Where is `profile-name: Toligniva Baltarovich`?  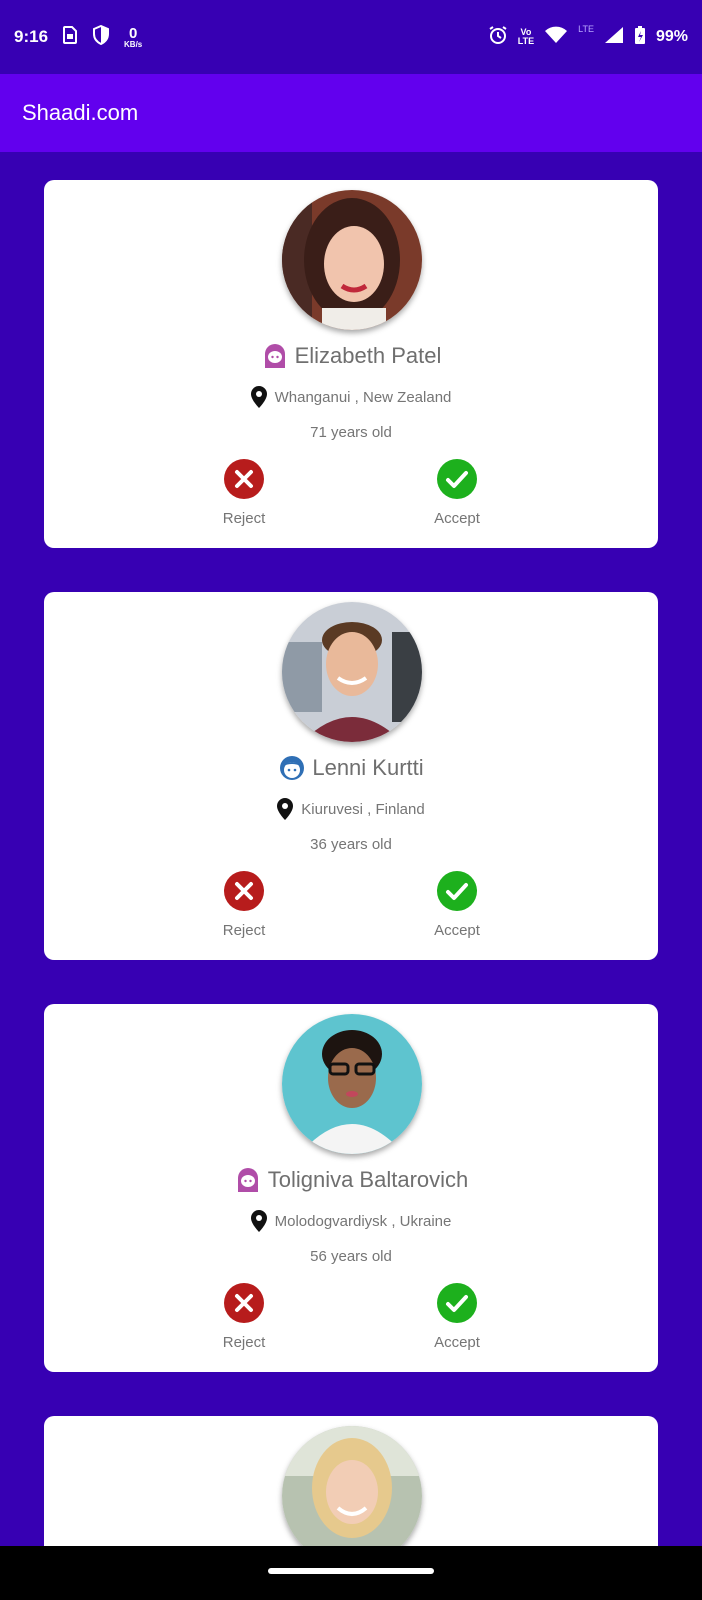
profile-name: Toligniva Baltarovich is located at coordinates (368, 1179).